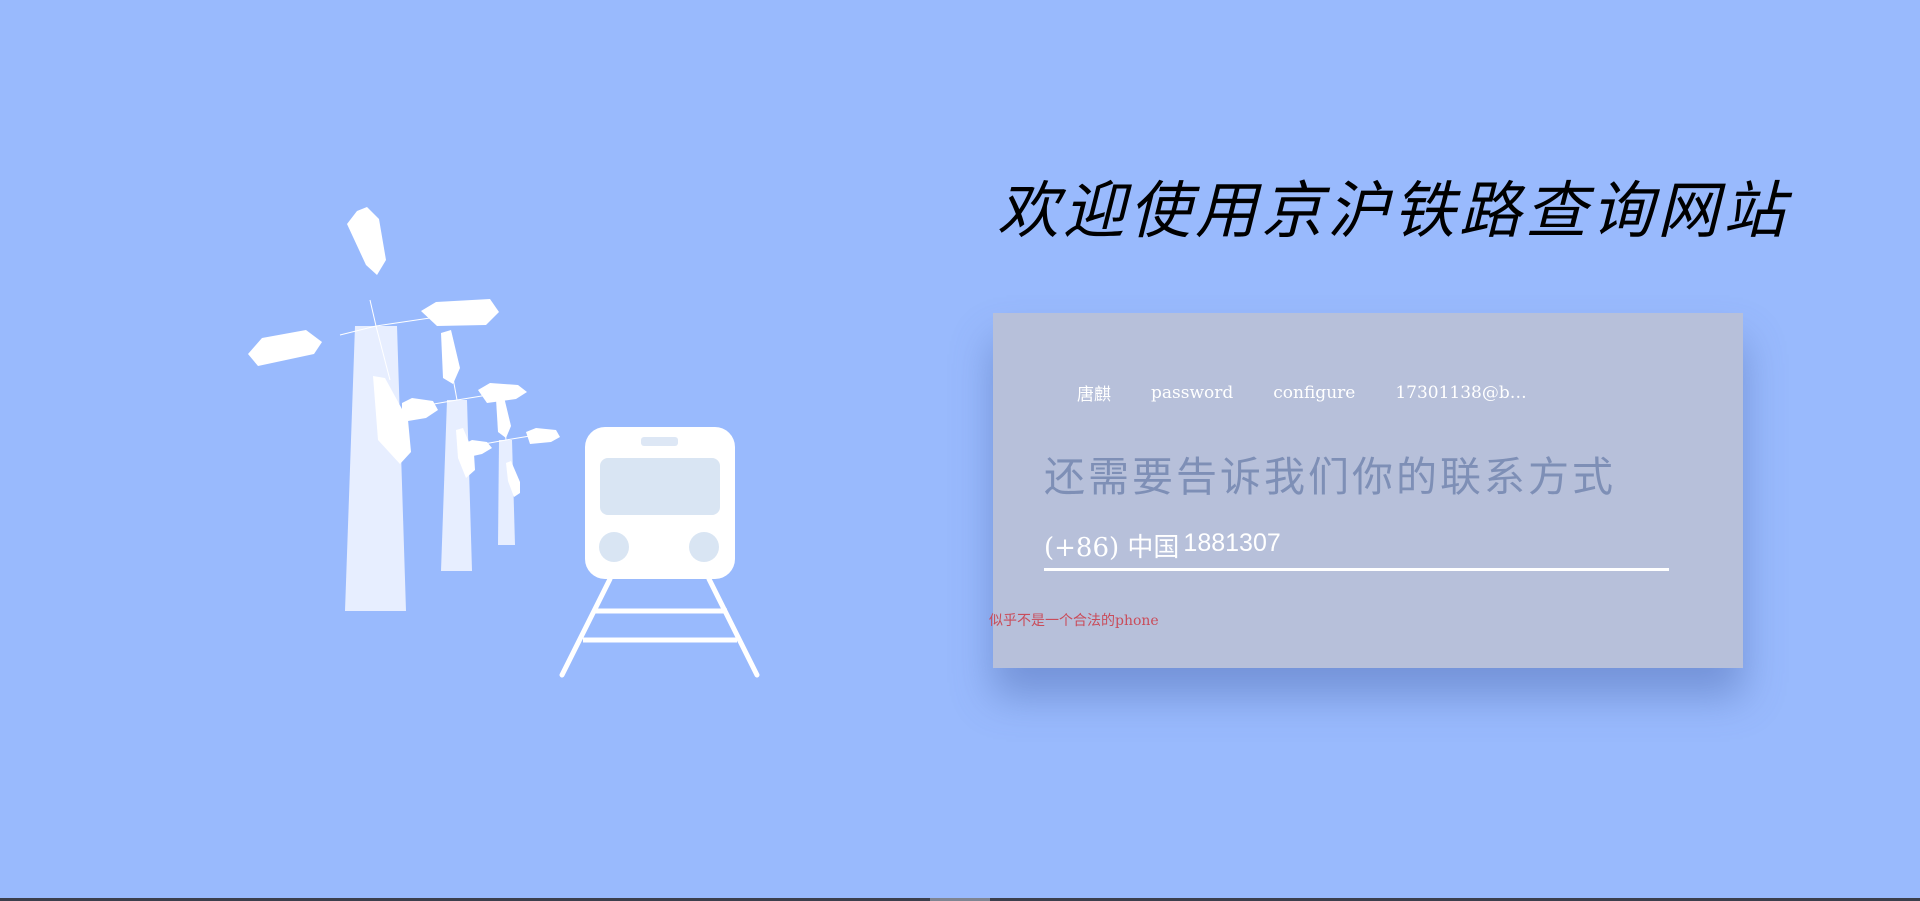  Describe the element at coordinates (1074, 621) in the screenshot. I see `phone-error-message: 似乎不是一个合法的phone` at that location.